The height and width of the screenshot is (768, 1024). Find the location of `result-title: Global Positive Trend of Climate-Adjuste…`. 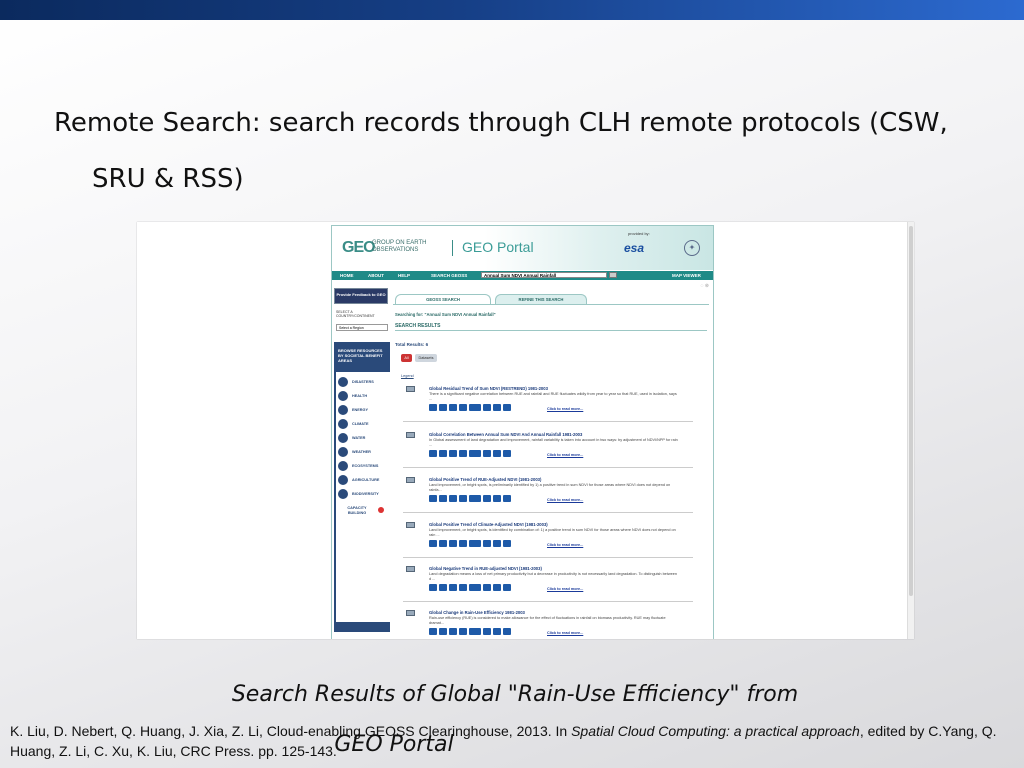

result-title: Global Positive Trend of Climate-Adjuste… is located at coordinates (488, 524).